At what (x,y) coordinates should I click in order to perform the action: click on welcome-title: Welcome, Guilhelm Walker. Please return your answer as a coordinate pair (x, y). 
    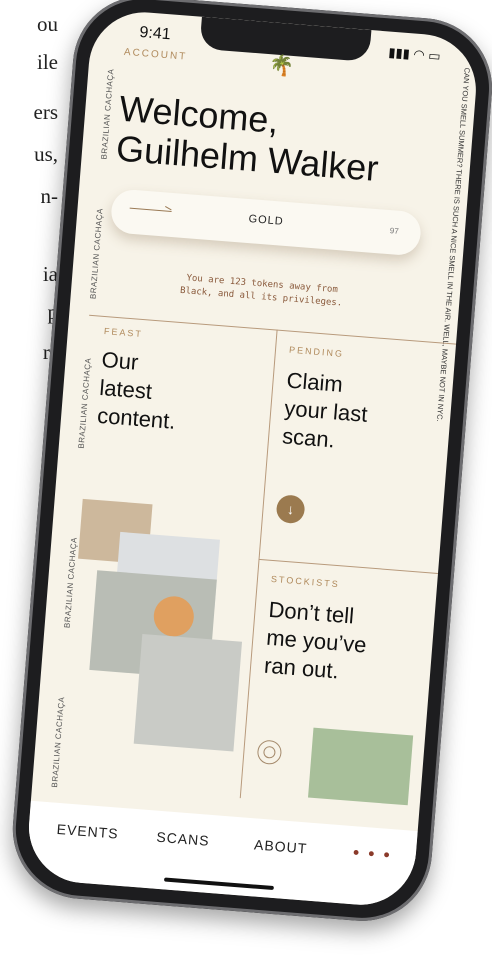
    Looking at the image, I should click on (249, 138).